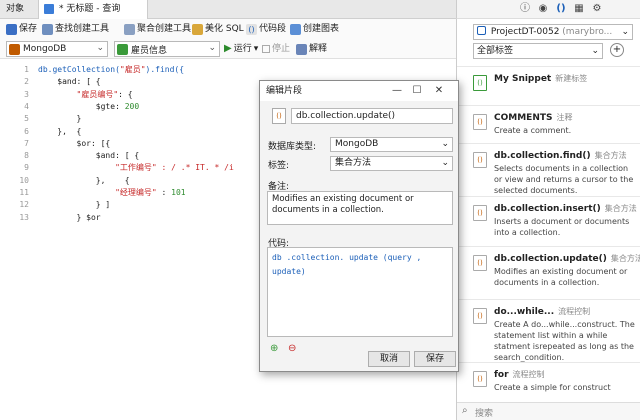  Describe the element at coordinates (435, 359) in the screenshot. I see `save-snippet-button: 保存` at that location.